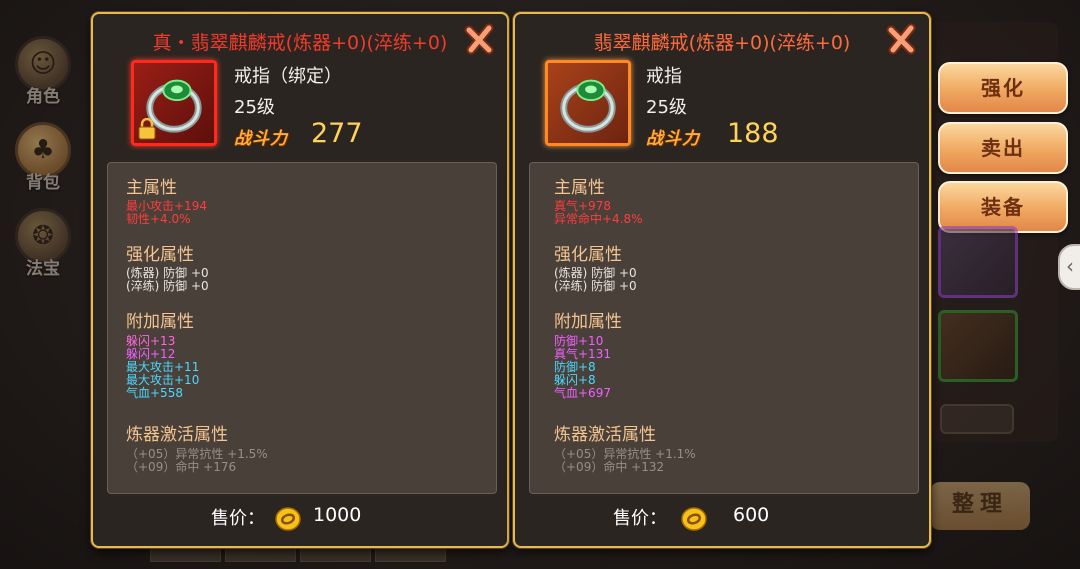 Image resolution: width=1080 pixels, height=569 pixels. Describe the element at coordinates (1003, 88) in the screenshot. I see `strengthen-button: 强化` at that location.